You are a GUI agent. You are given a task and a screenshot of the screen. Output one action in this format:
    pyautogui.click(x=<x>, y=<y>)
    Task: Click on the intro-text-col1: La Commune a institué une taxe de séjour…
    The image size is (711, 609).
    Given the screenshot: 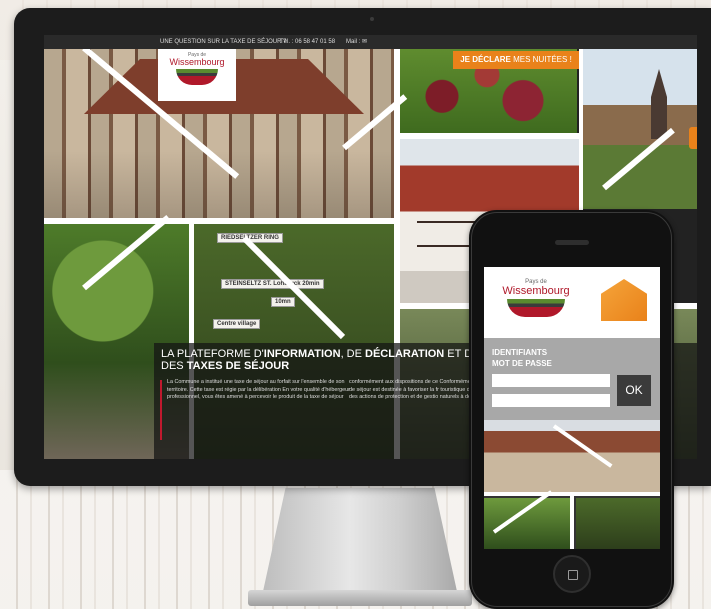 What is the action you would take?
    pyautogui.click(x=258, y=390)
    